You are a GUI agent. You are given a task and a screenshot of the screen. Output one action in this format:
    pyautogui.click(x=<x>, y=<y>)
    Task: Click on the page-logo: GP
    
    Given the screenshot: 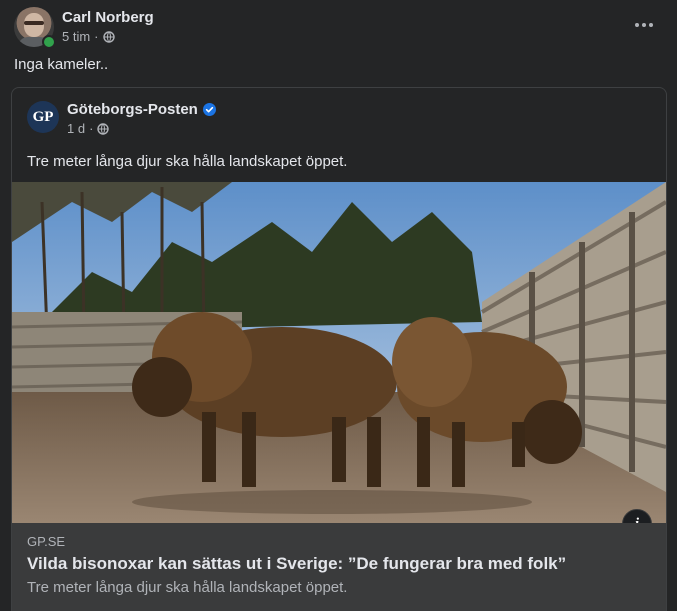 What is the action you would take?
    pyautogui.click(x=43, y=117)
    